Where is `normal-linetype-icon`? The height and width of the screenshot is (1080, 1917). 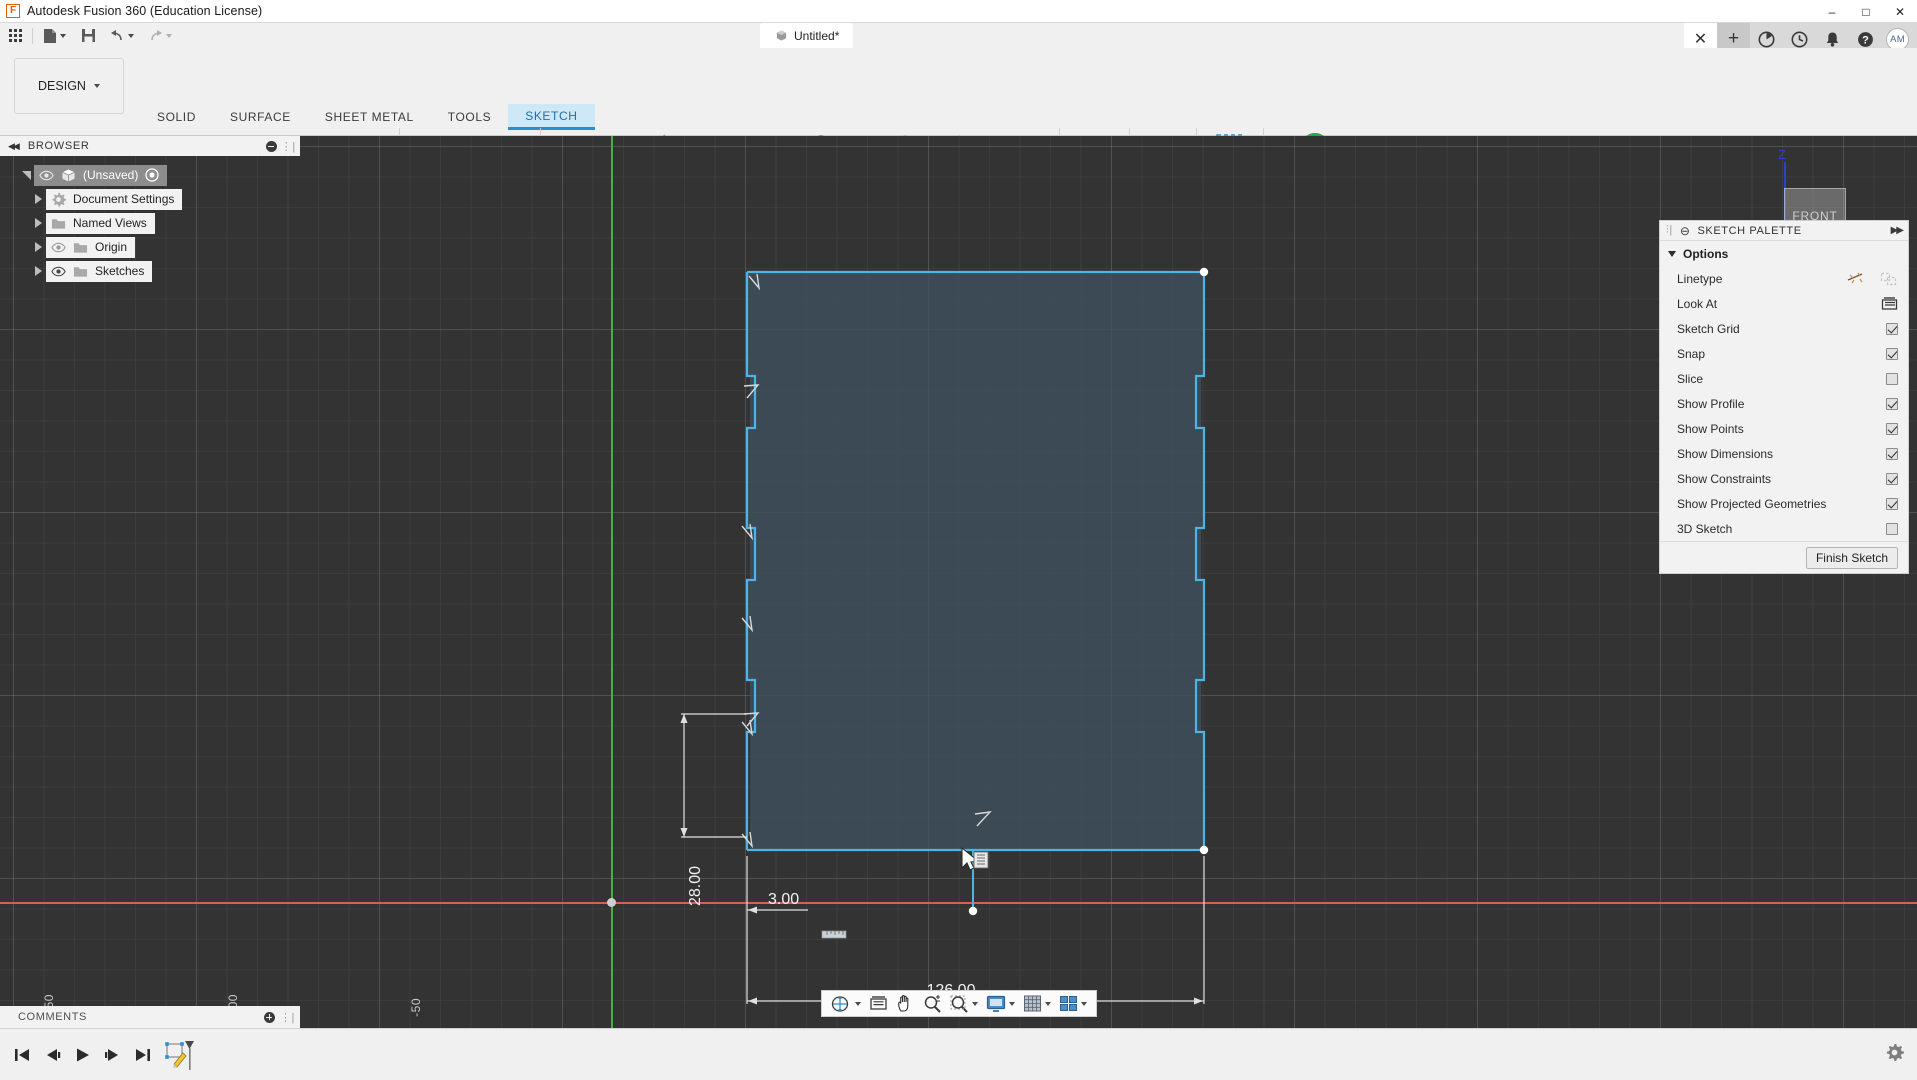
normal-linetype-icon is located at coordinates (1856, 279).